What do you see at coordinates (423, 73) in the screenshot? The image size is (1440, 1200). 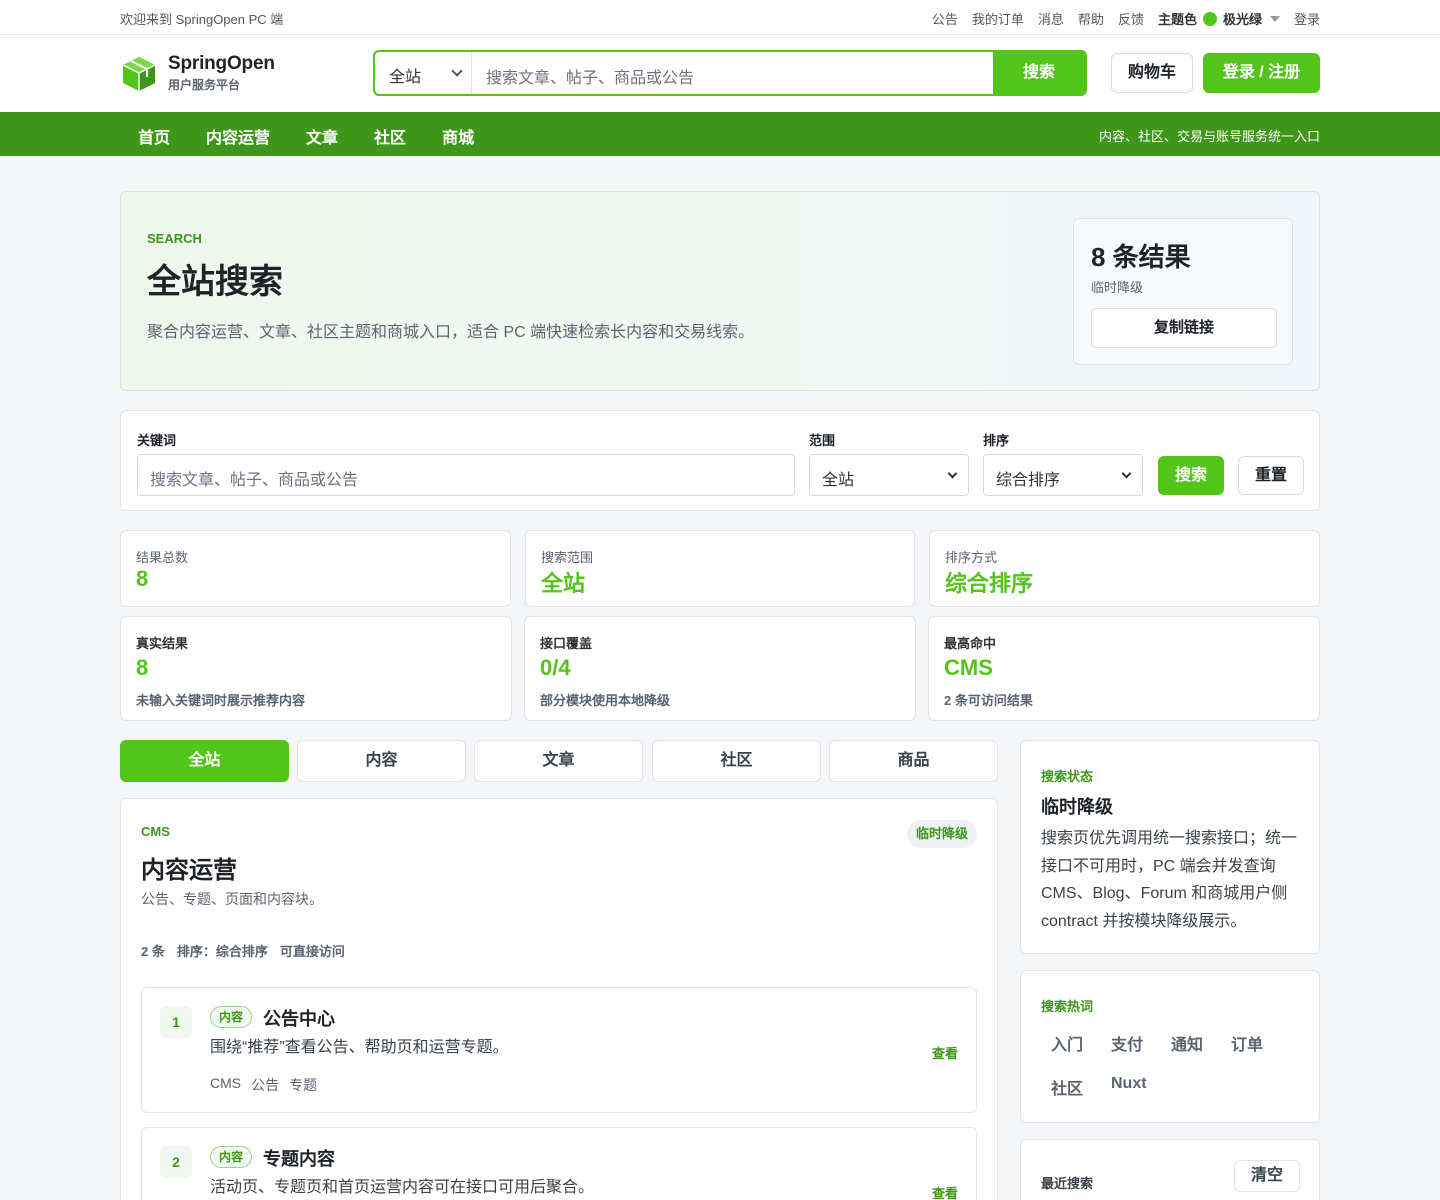 I see `header-scope-select: 全站` at bounding box center [423, 73].